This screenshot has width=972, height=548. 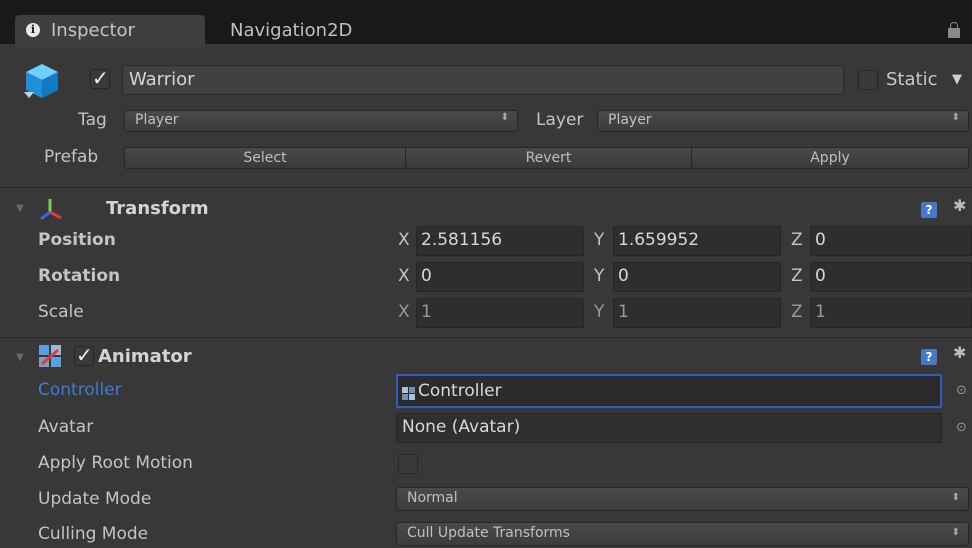 I want to click on layer-value: Player, so click(x=630, y=120).